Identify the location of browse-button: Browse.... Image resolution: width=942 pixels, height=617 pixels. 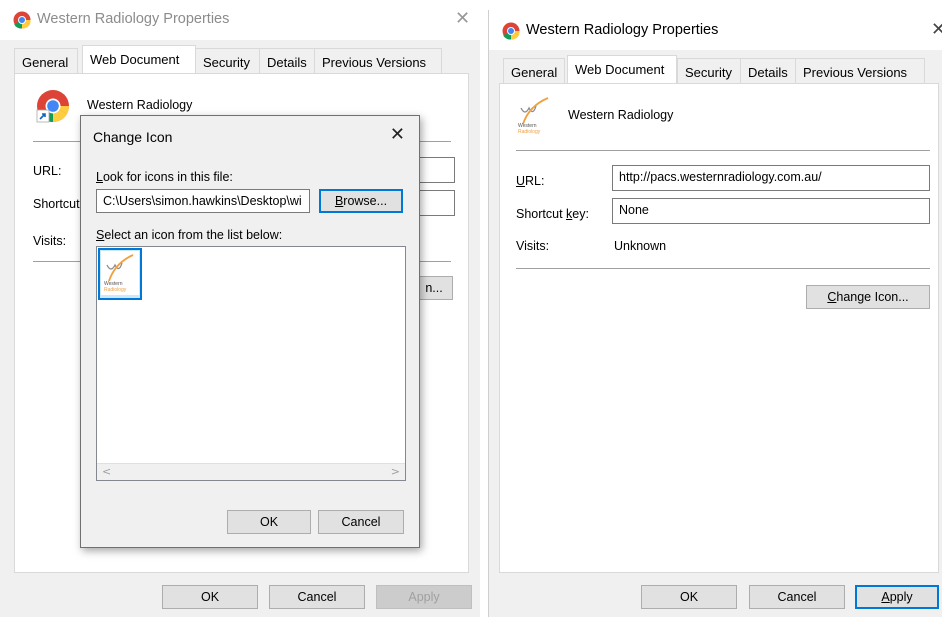
(361, 201).